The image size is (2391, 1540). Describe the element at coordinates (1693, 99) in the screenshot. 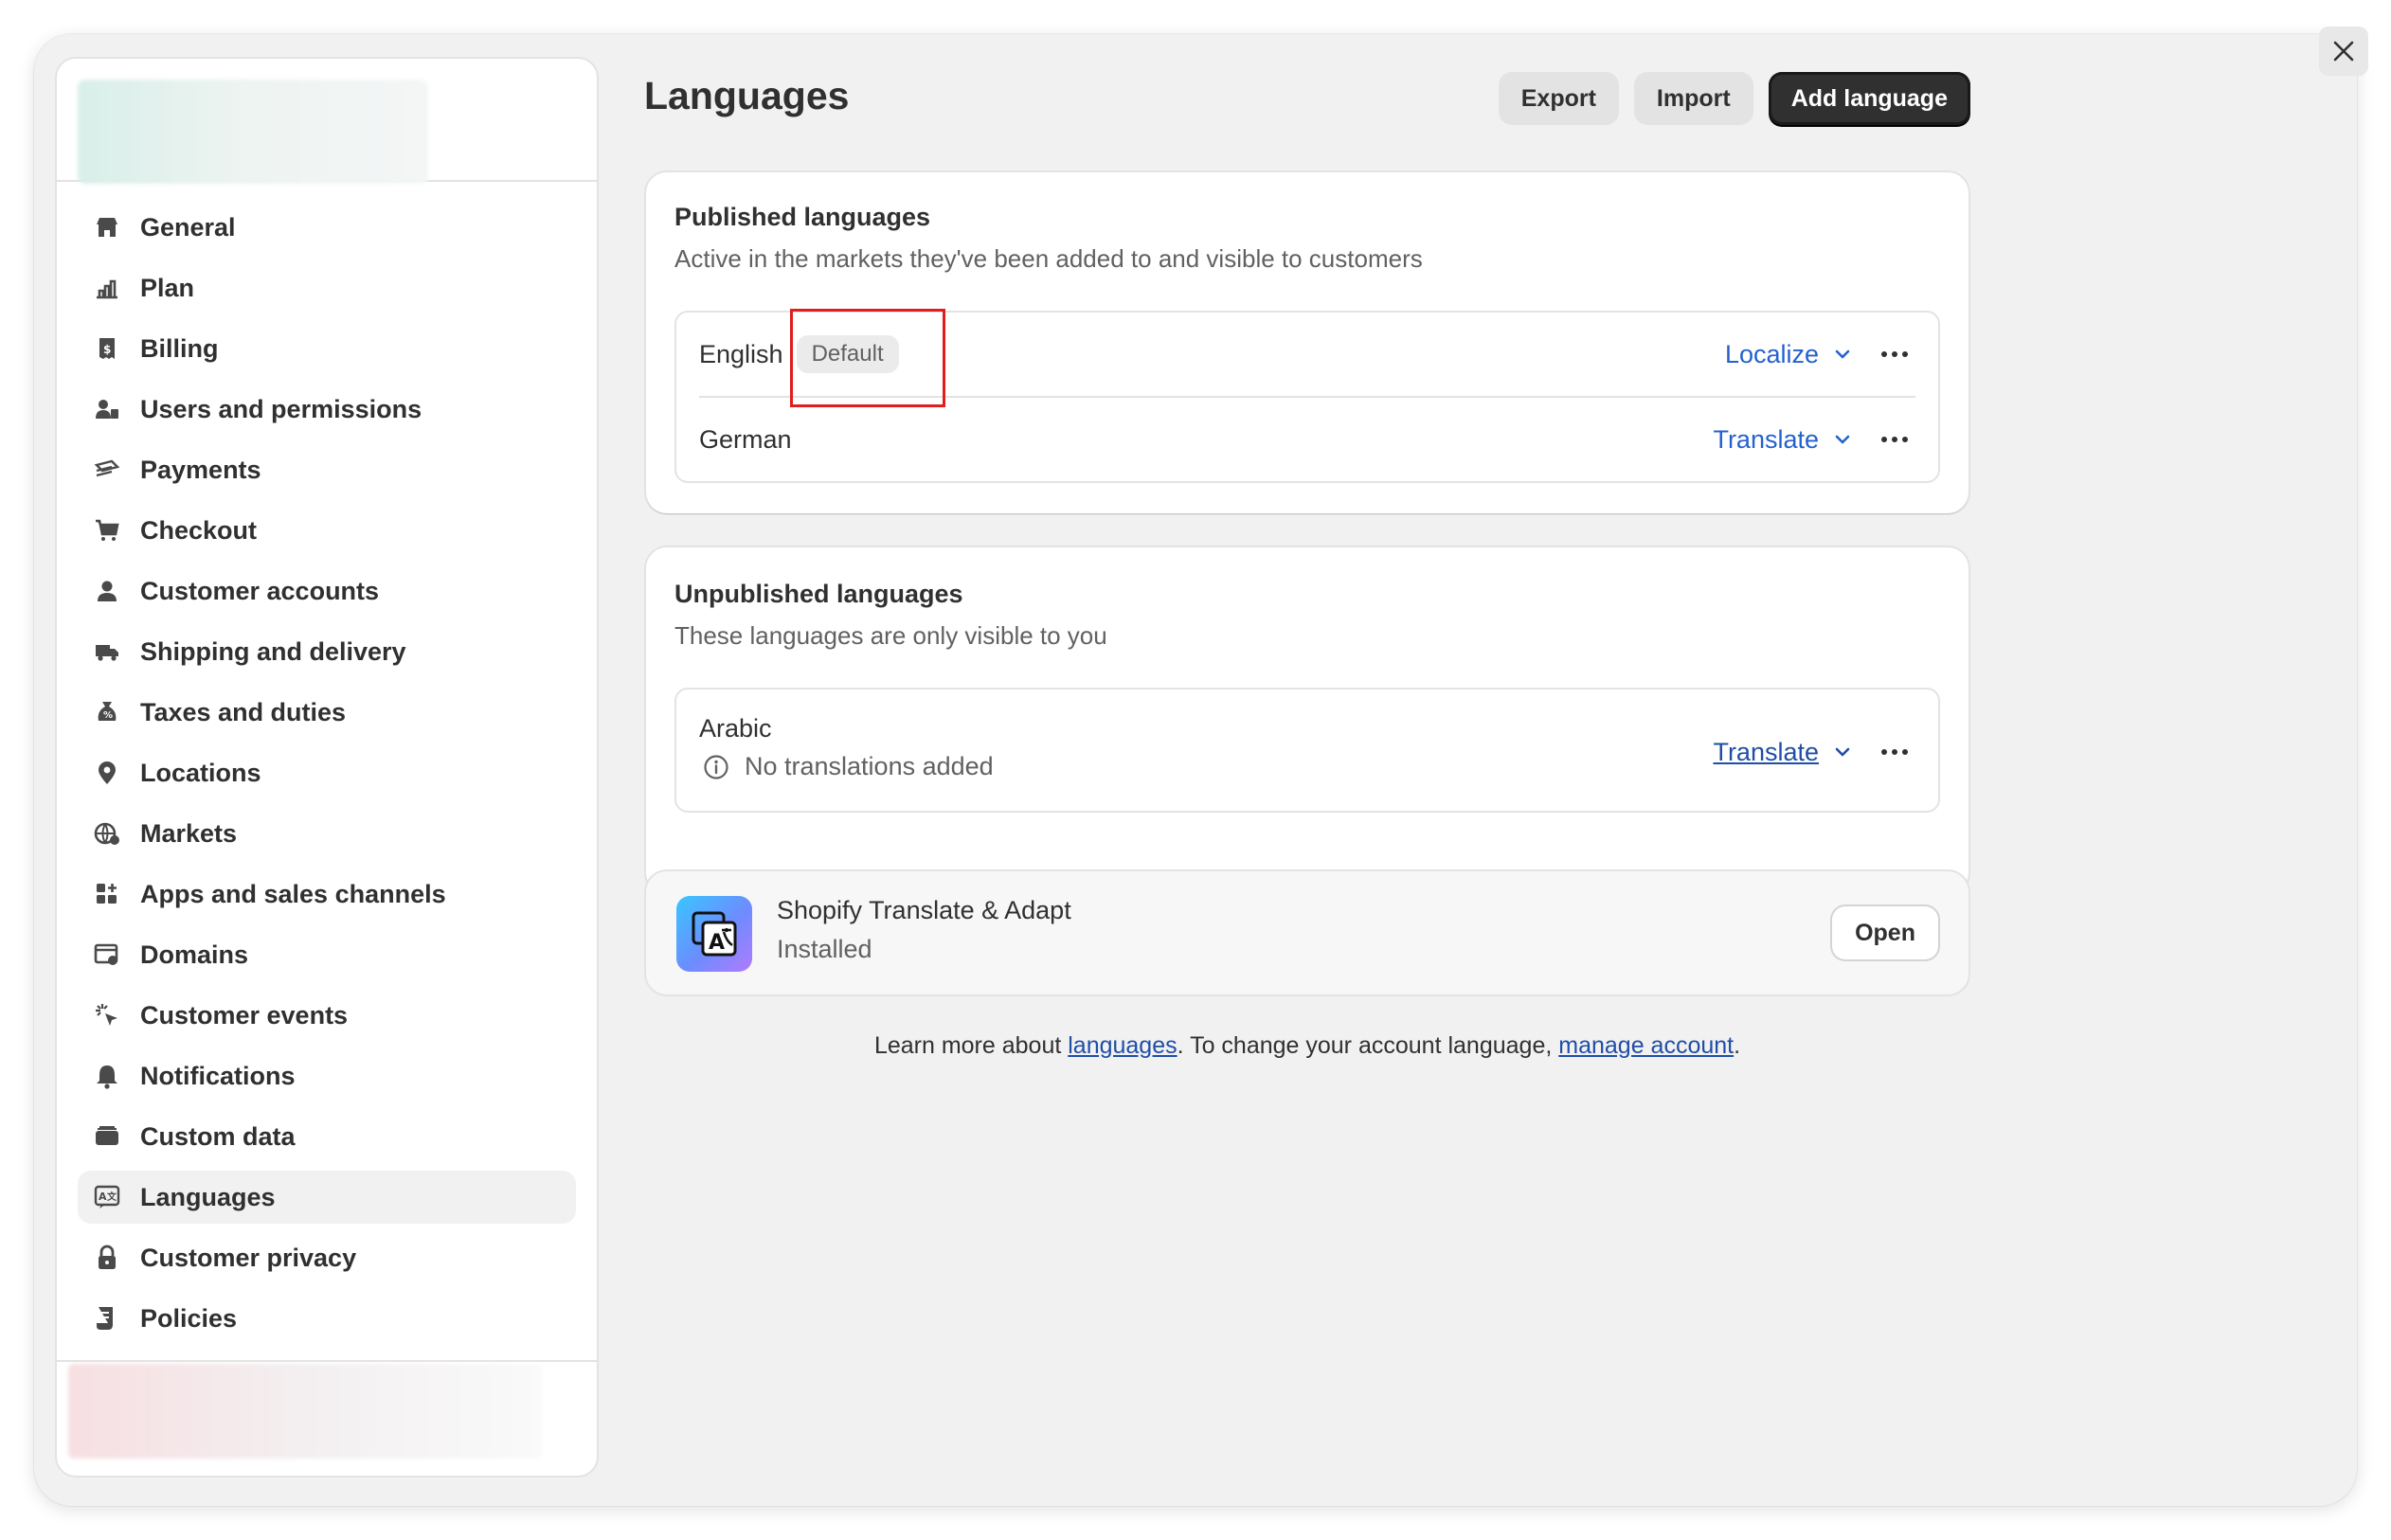

I see `import-button: Import` at that location.